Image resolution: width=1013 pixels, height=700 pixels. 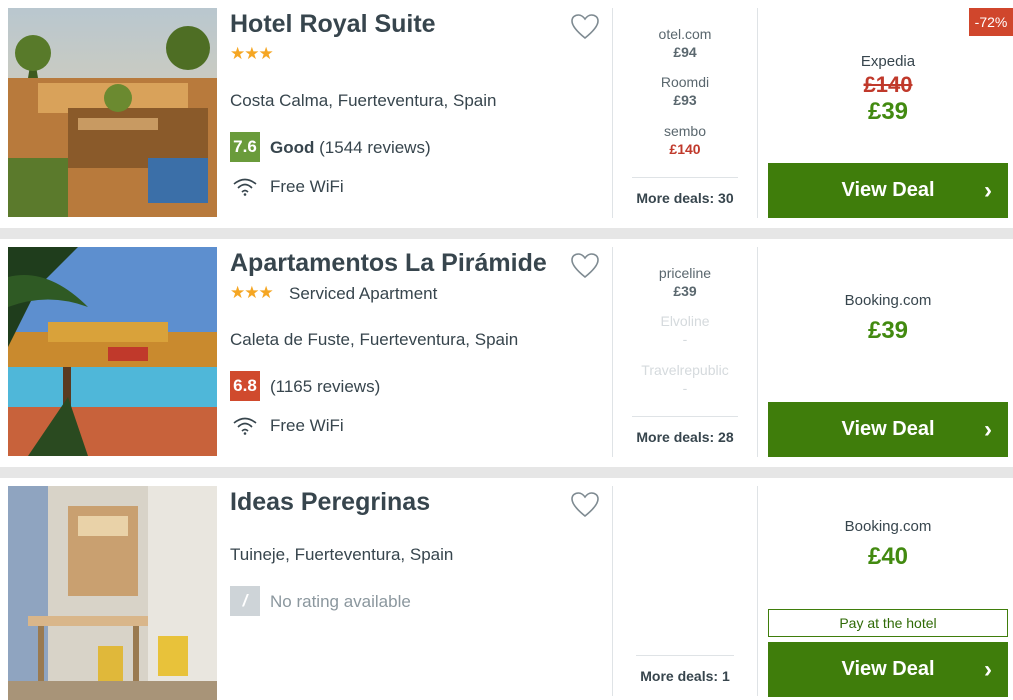 What do you see at coordinates (685, 52) in the screenshot?
I see `alt-deal-price: £94` at bounding box center [685, 52].